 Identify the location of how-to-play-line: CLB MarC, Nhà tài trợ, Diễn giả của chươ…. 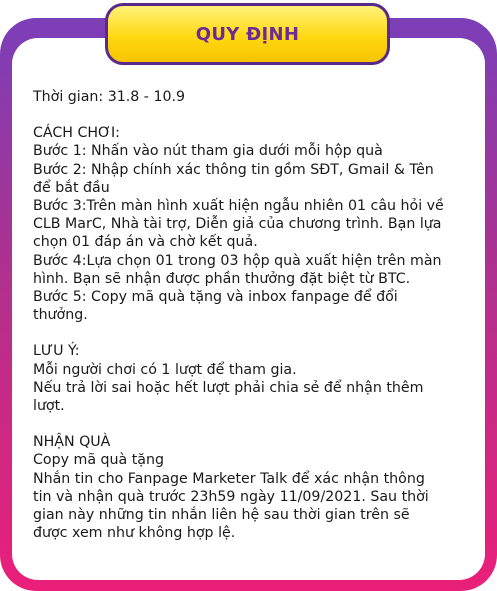
(237, 224).